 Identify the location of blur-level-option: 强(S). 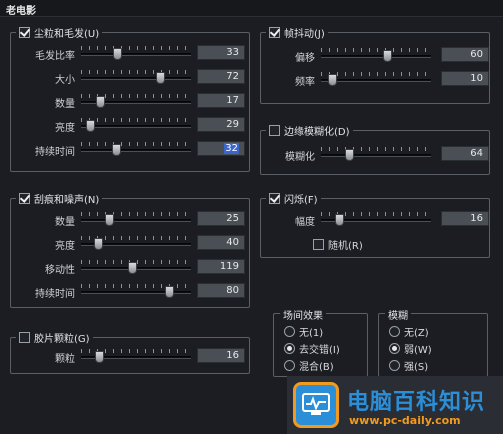
(408, 365).